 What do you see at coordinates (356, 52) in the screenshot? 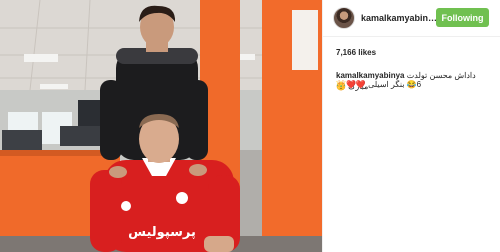
I see `likes-count: 7,166 likes` at bounding box center [356, 52].